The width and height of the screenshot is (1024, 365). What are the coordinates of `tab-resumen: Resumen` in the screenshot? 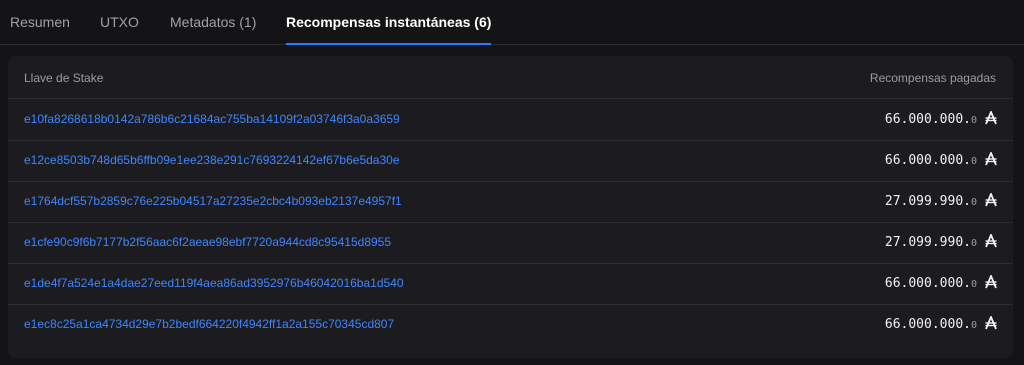 It's located at (40, 22).